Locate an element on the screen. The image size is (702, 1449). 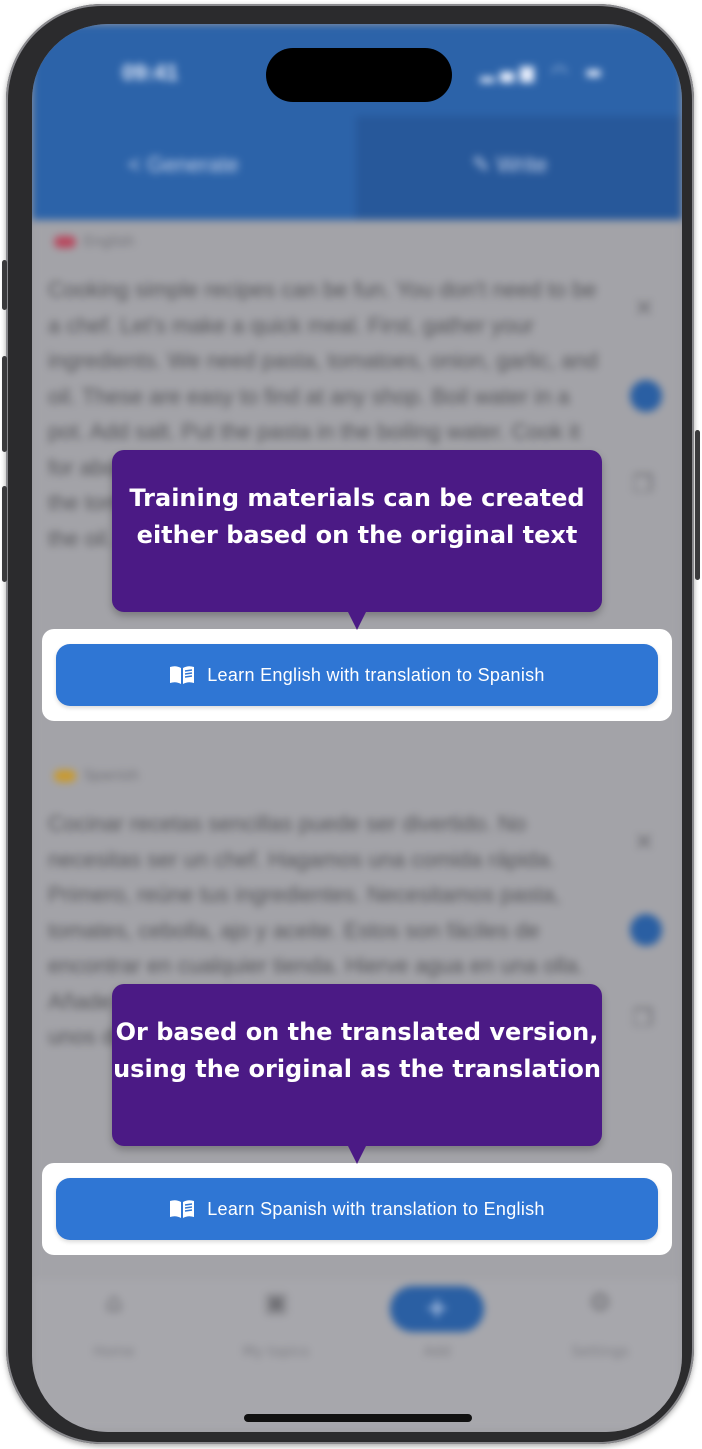
spanish-language-label: Spanish is located at coordinates (96, 776).